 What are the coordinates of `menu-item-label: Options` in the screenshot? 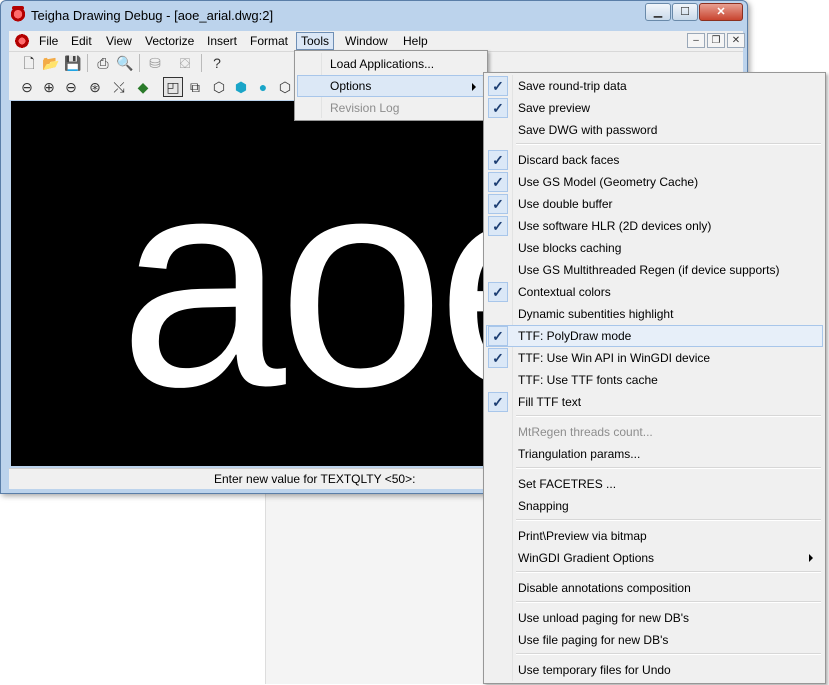 It's located at (351, 86).